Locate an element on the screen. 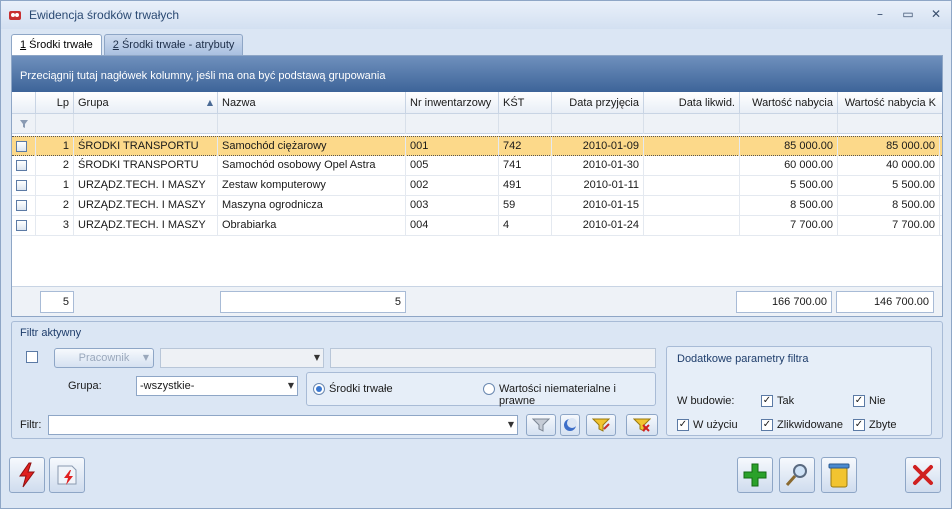  add-button is located at coordinates (755, 475).